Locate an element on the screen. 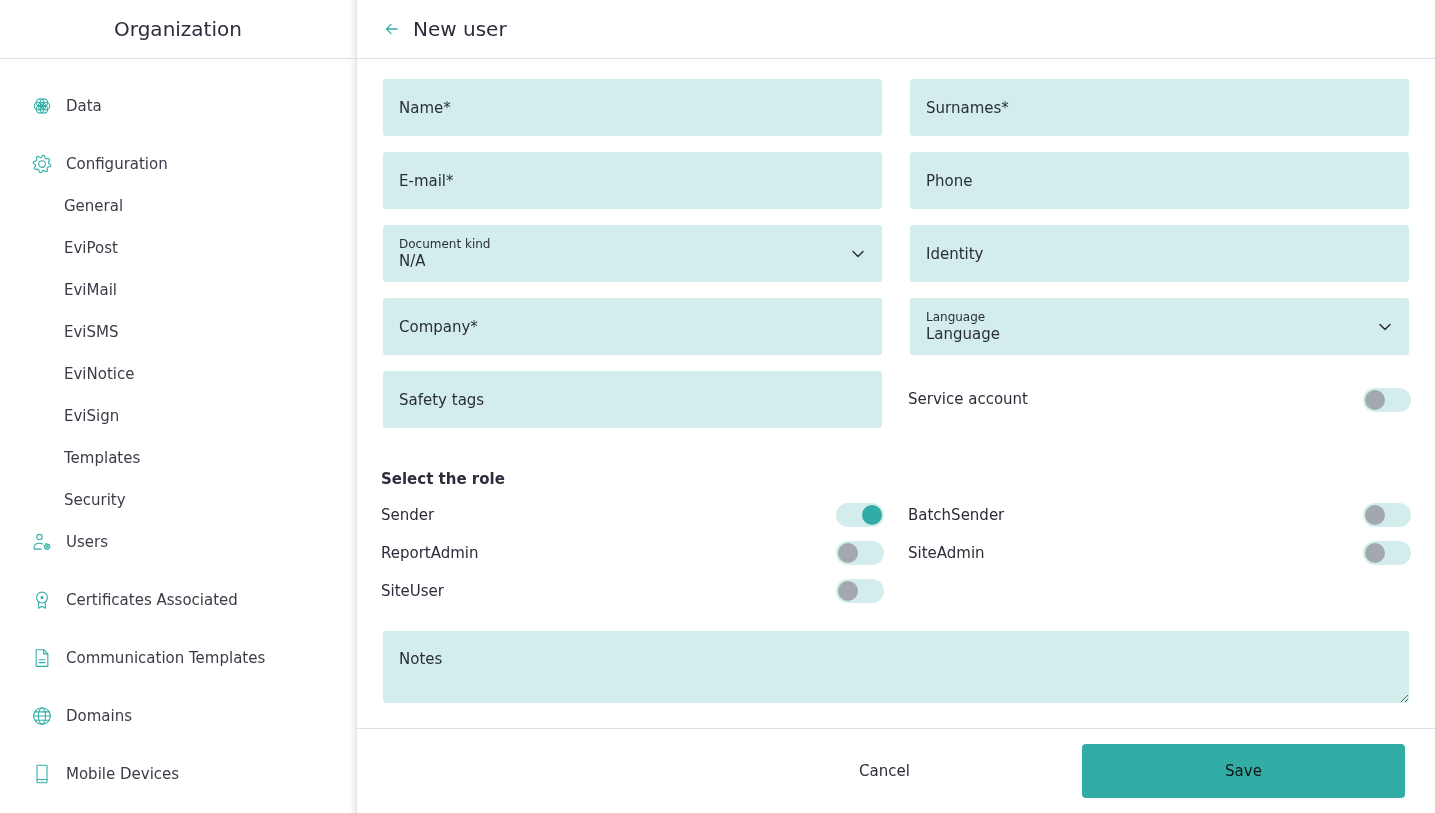 This screenshot has height=813, width=1435. select-field: Document kind N/A is located at coordinates (632, 253).